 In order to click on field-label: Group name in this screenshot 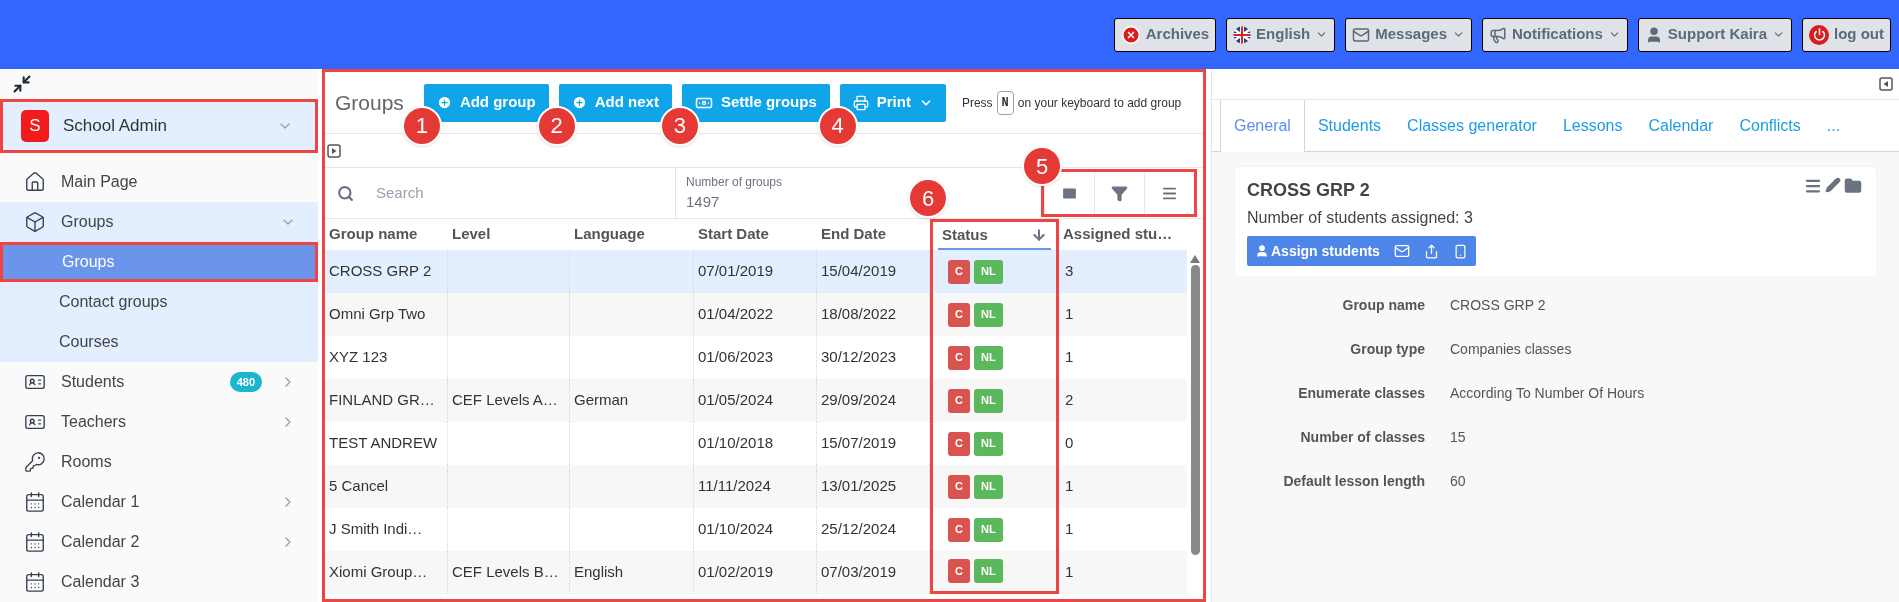, I will do `click(1383, 305)`.